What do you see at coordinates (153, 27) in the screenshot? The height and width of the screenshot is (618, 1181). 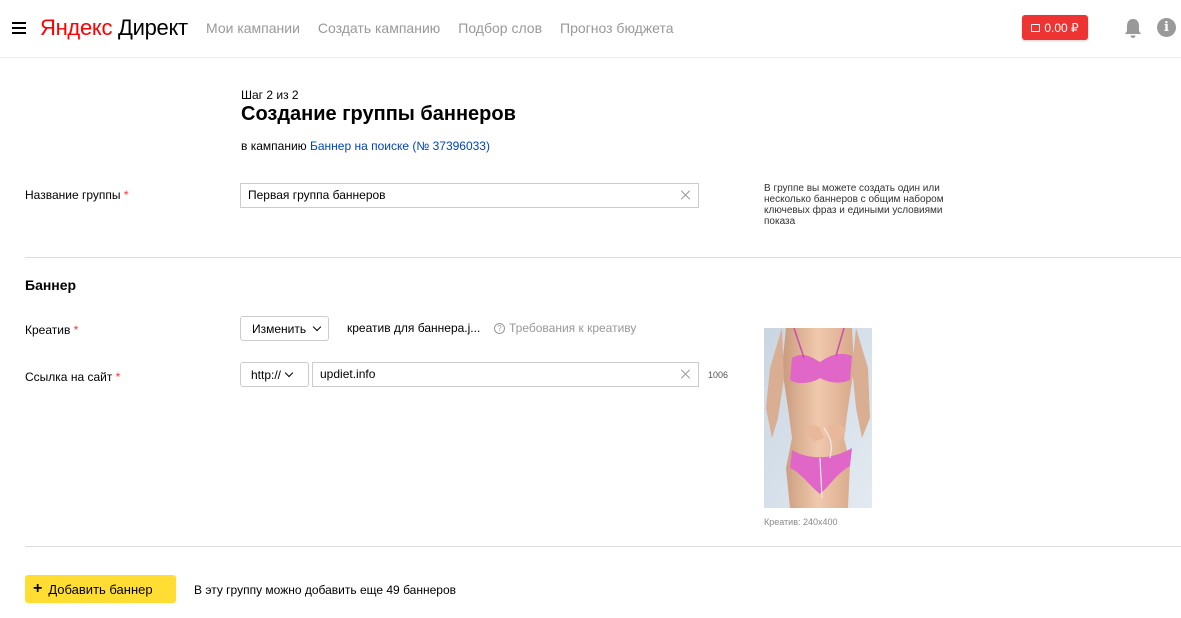 I see `logo-direct: Директ` at bounding box center [153, 27].